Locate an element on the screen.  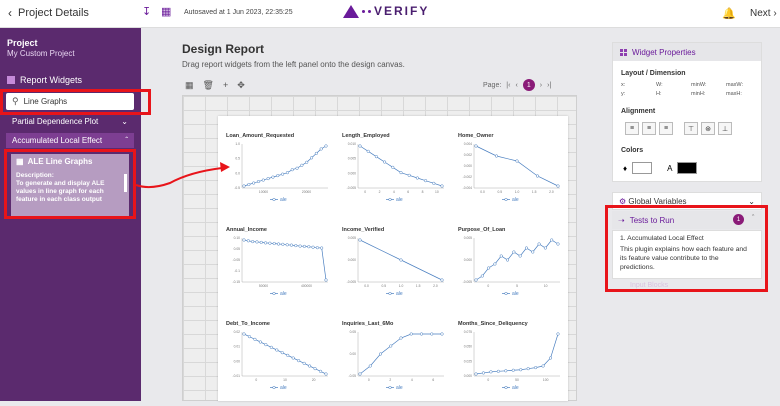
x-tick-label: 6 is located at coordinates (408, 192).